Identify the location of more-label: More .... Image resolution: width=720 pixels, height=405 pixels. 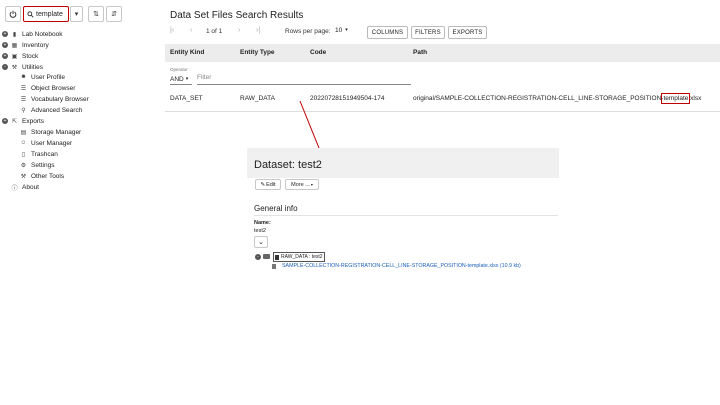
(300, 184).